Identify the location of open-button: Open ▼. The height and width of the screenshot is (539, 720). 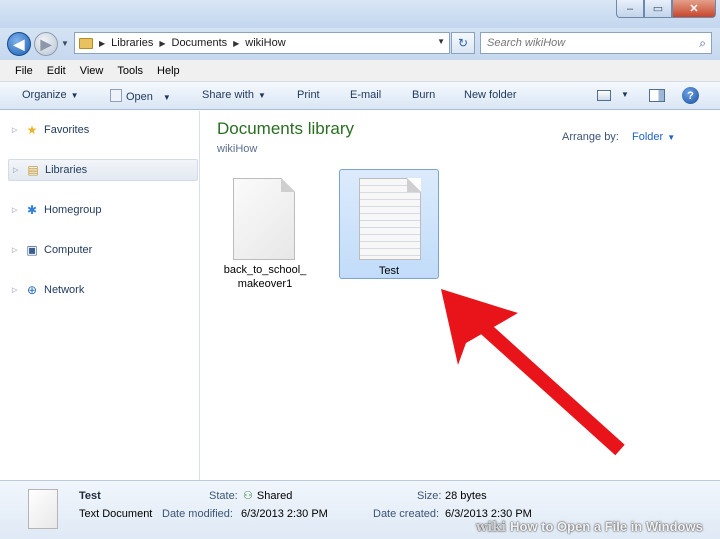
(140, 96).